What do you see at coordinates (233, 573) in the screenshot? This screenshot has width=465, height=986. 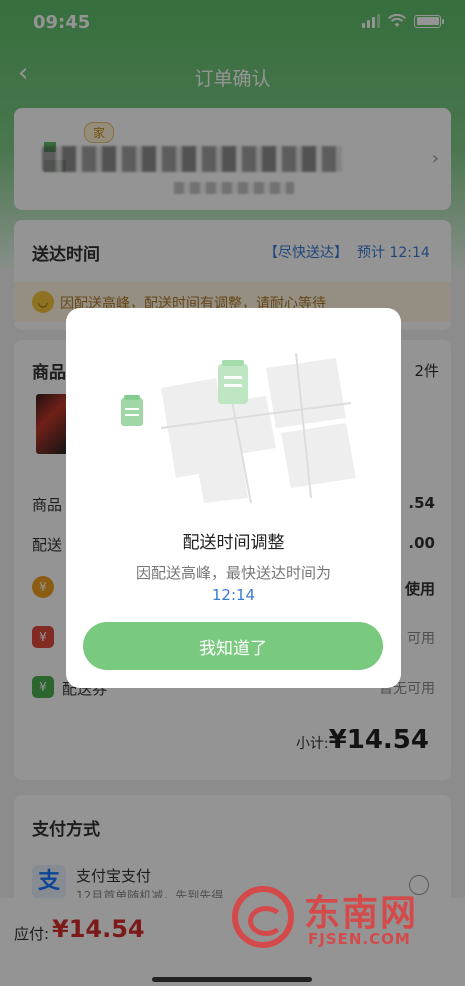 I see `dialog-description: 因配送高峰，最快送达时间为` at bounding box center [233, 573].